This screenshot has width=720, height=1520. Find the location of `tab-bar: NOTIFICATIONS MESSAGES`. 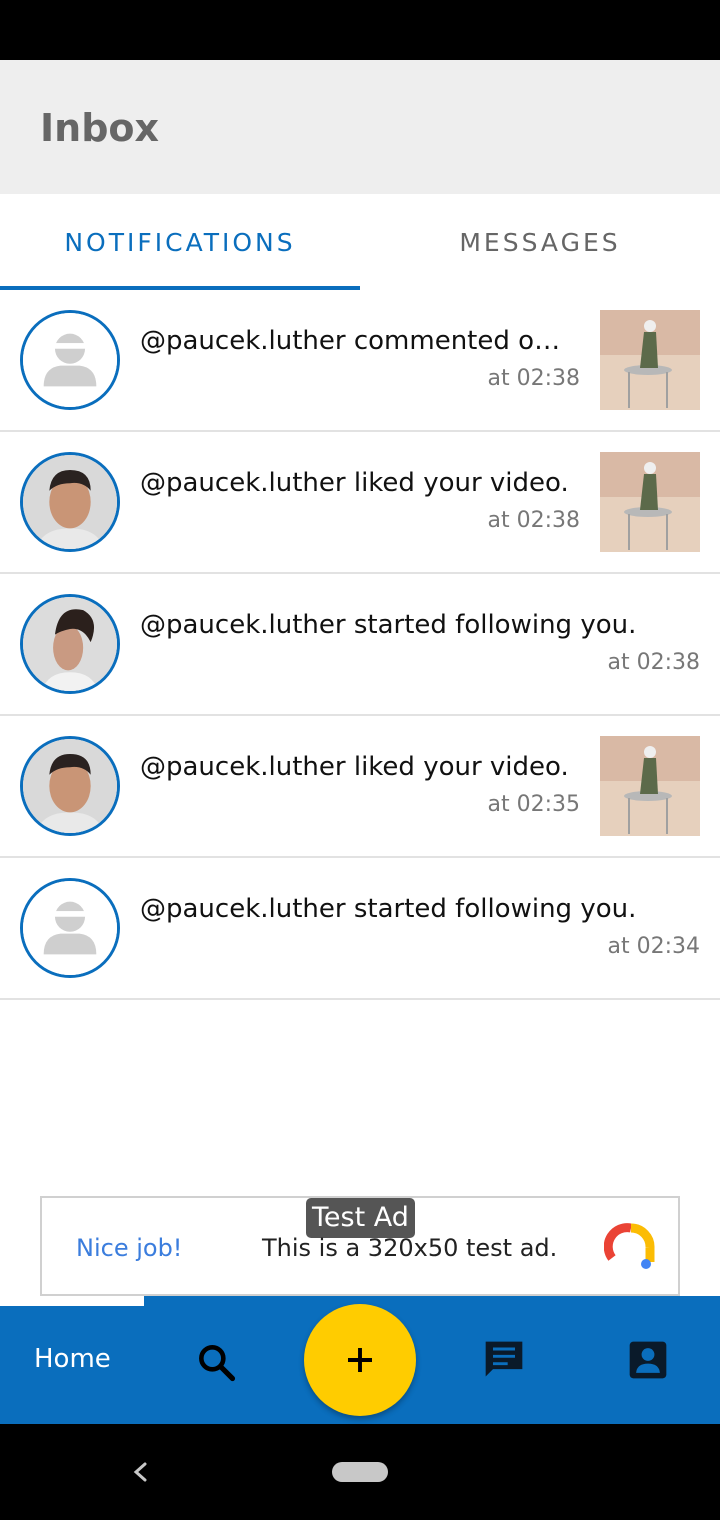

tab-bar: NOTIFICATIONS MESSAGES is located at coordinates (360, 242).